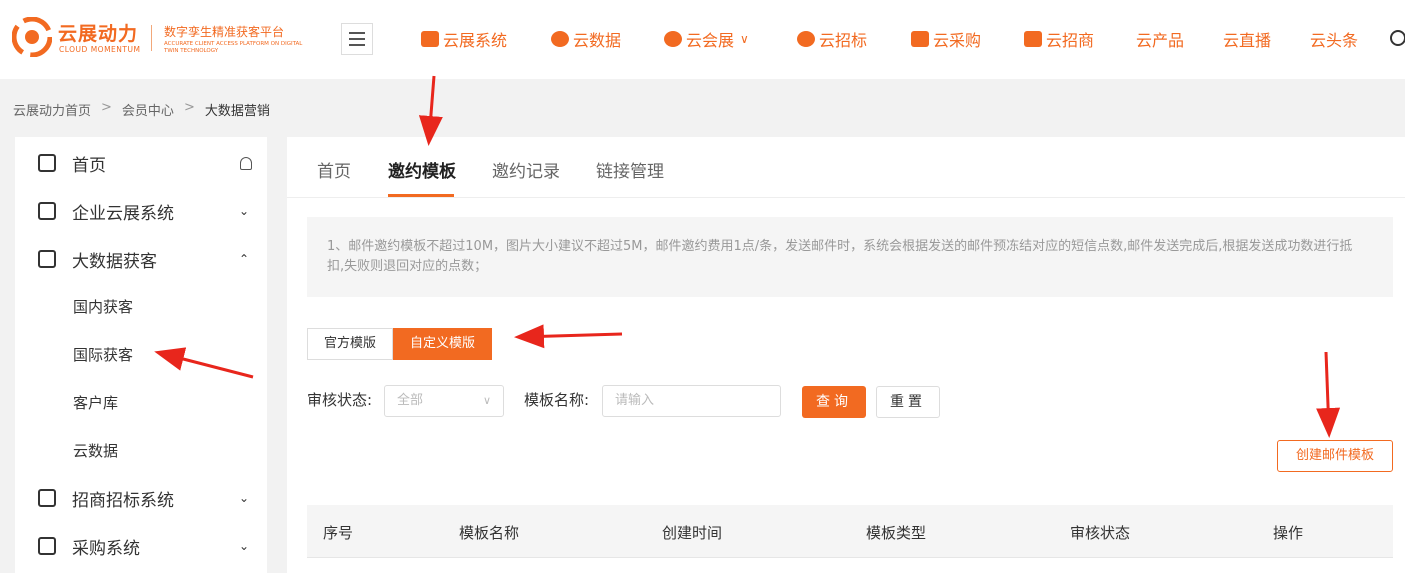 The image size is (1405, 573). I want to click on user-icon, so click(673, 39).